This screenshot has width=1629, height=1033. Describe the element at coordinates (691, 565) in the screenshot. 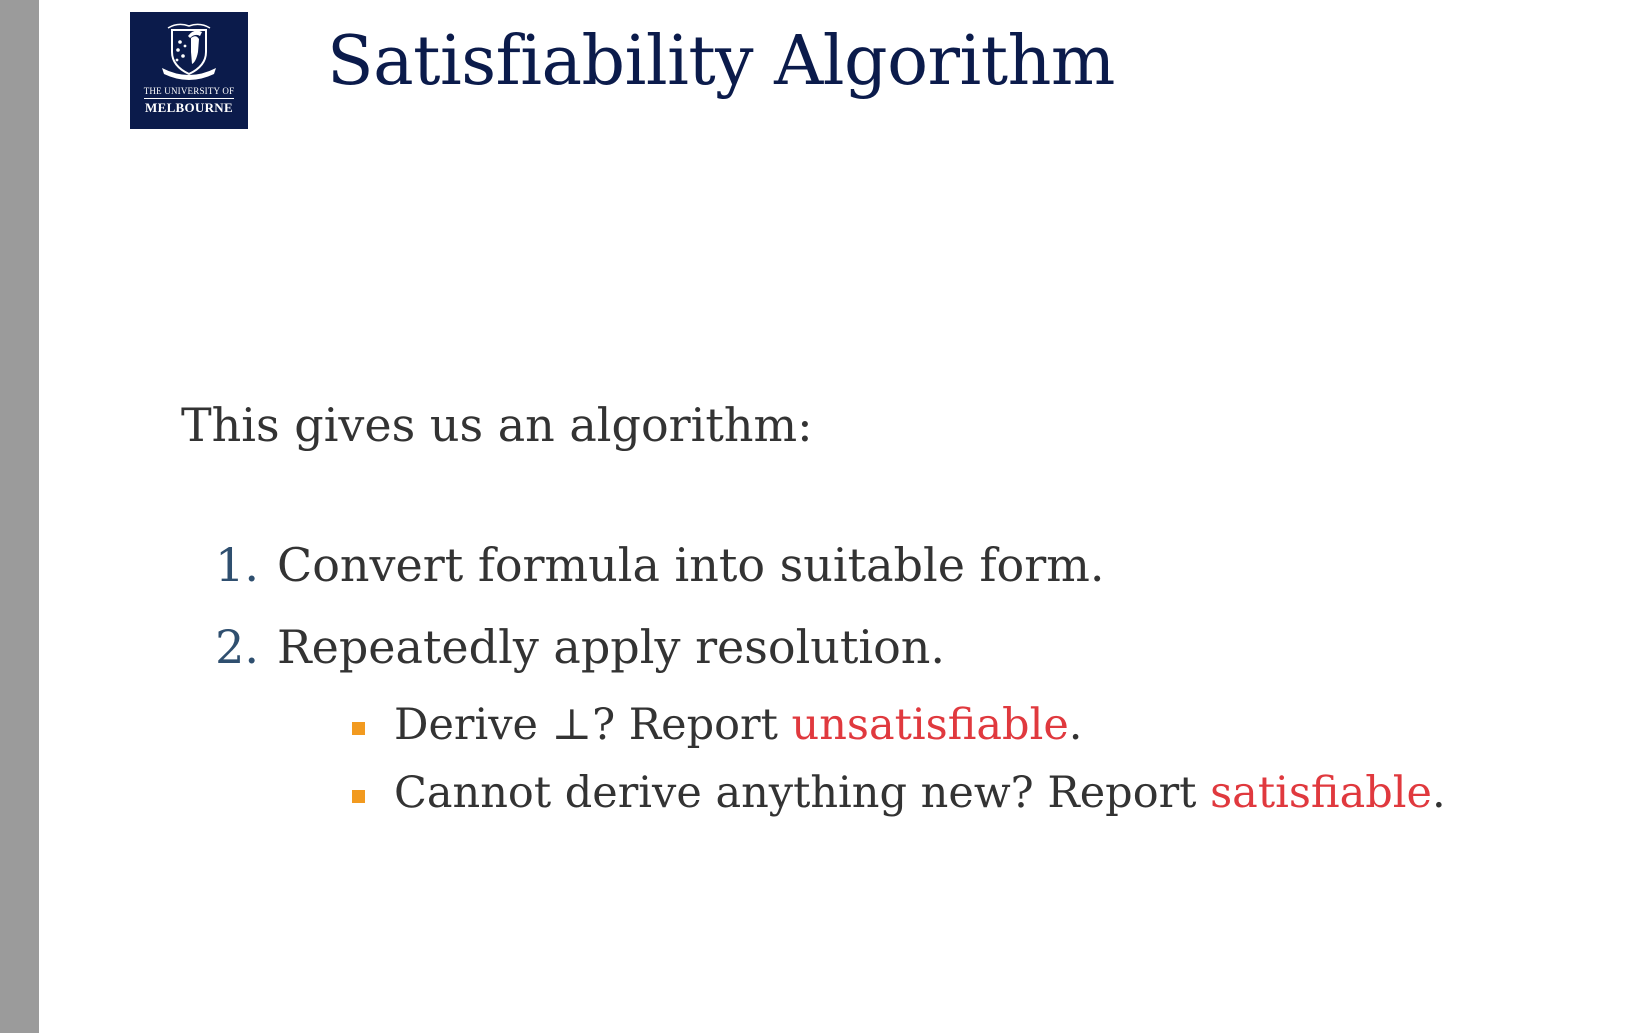

I see `list-item-text: Convert formula into suitable form.` at that location.